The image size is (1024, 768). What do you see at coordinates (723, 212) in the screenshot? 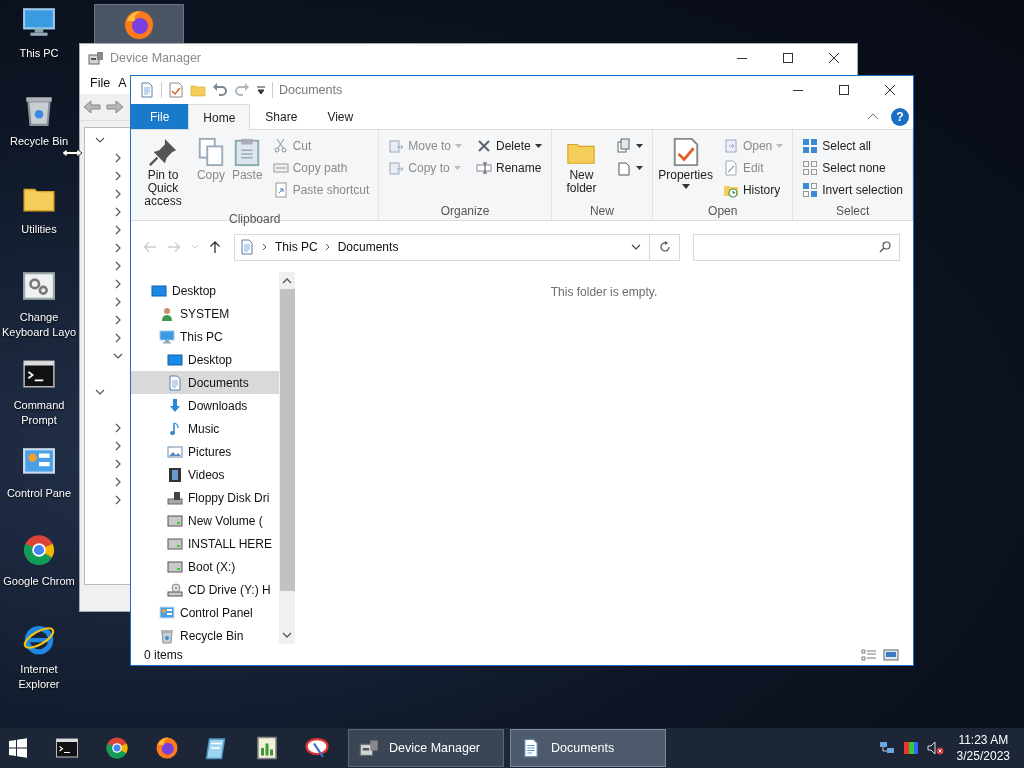
I see `ribbon-group-label: Open` at bounding box center [723, 212].